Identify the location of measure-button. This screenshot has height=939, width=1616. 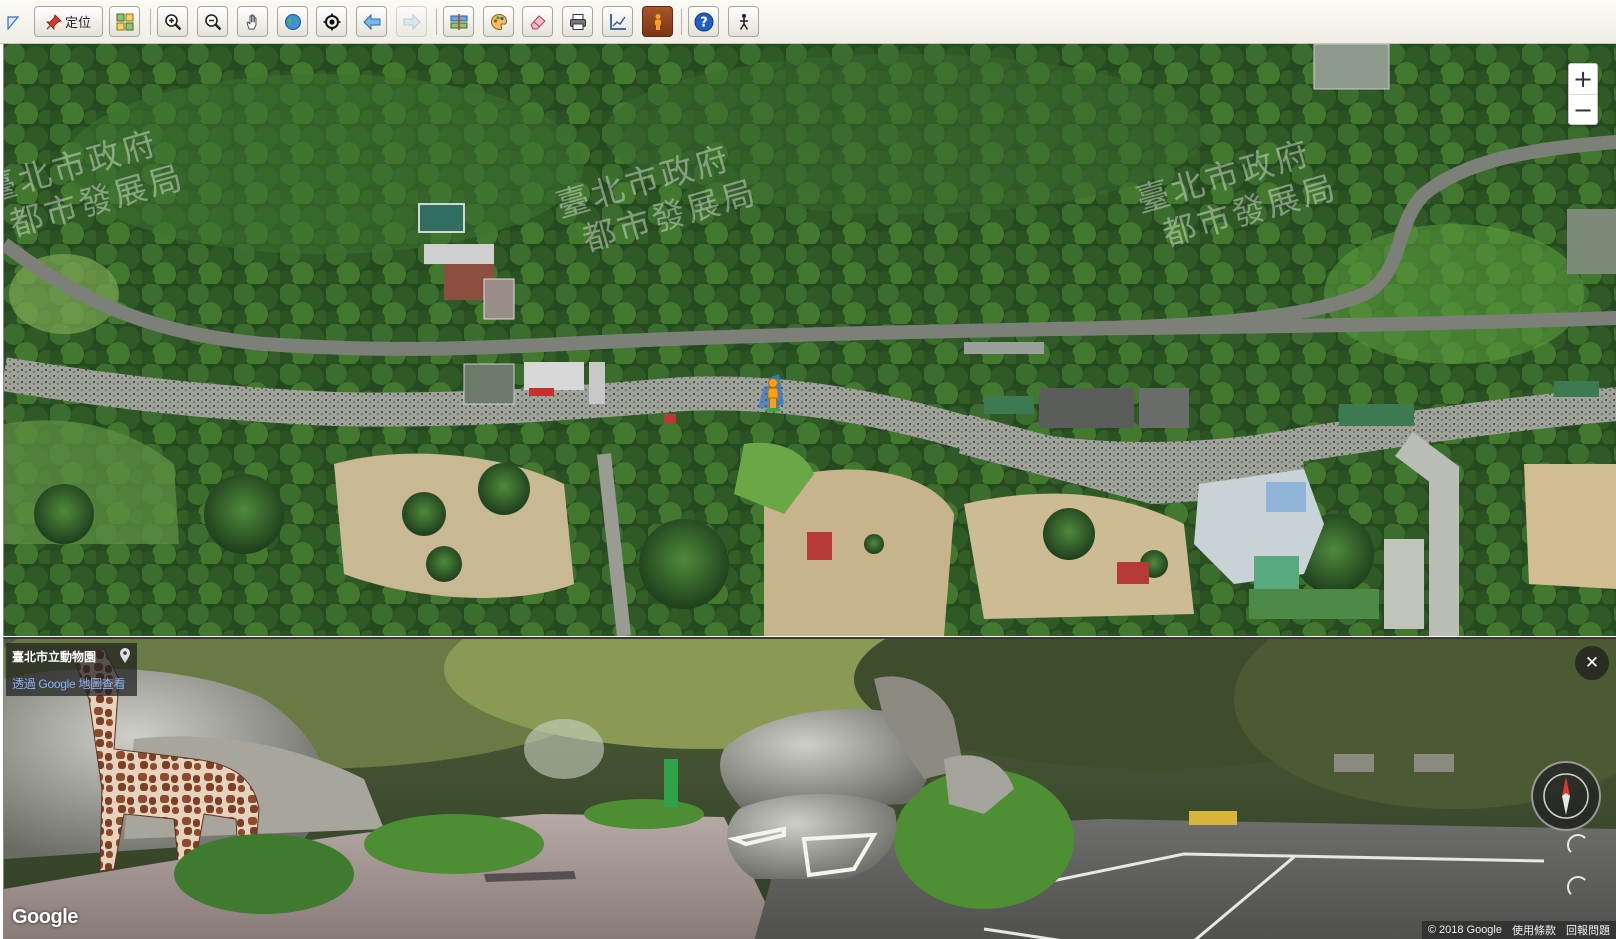
(617, 21).